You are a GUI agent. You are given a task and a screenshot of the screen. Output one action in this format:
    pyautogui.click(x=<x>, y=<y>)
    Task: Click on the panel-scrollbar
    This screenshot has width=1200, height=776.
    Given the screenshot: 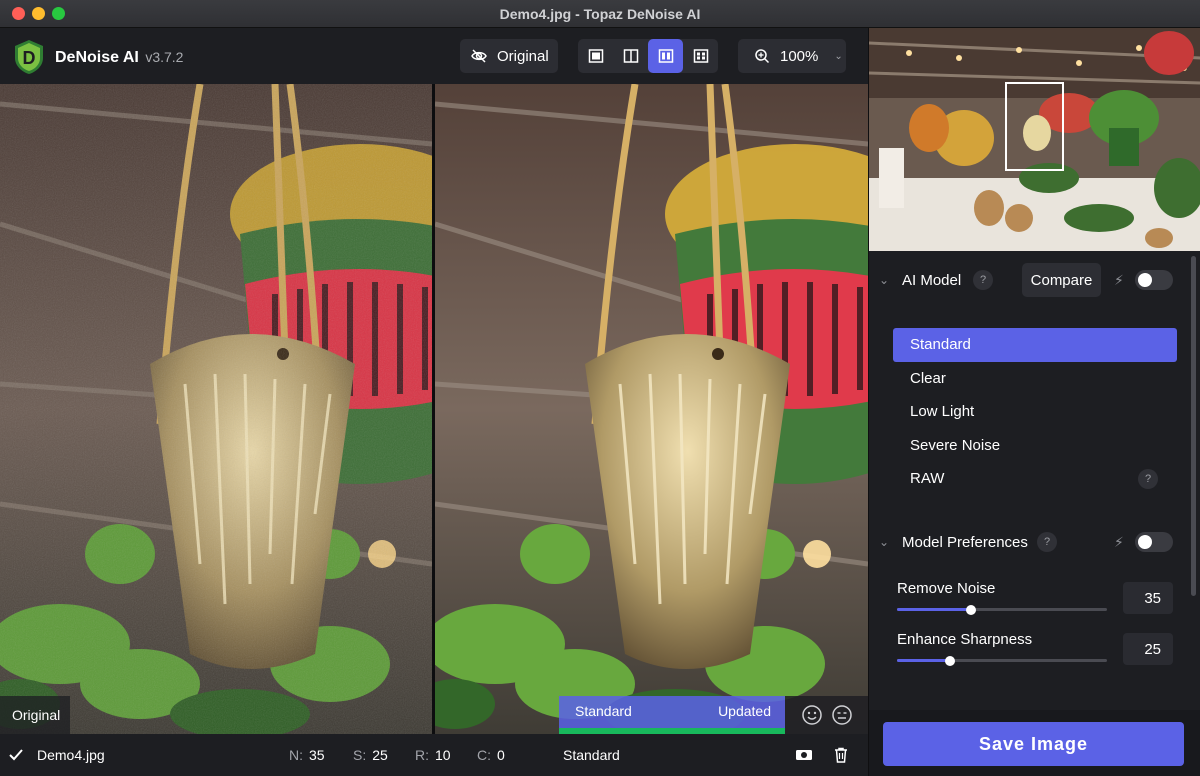 What is the action you would take?
    pyautogui.click(x=1193, y=426)
    